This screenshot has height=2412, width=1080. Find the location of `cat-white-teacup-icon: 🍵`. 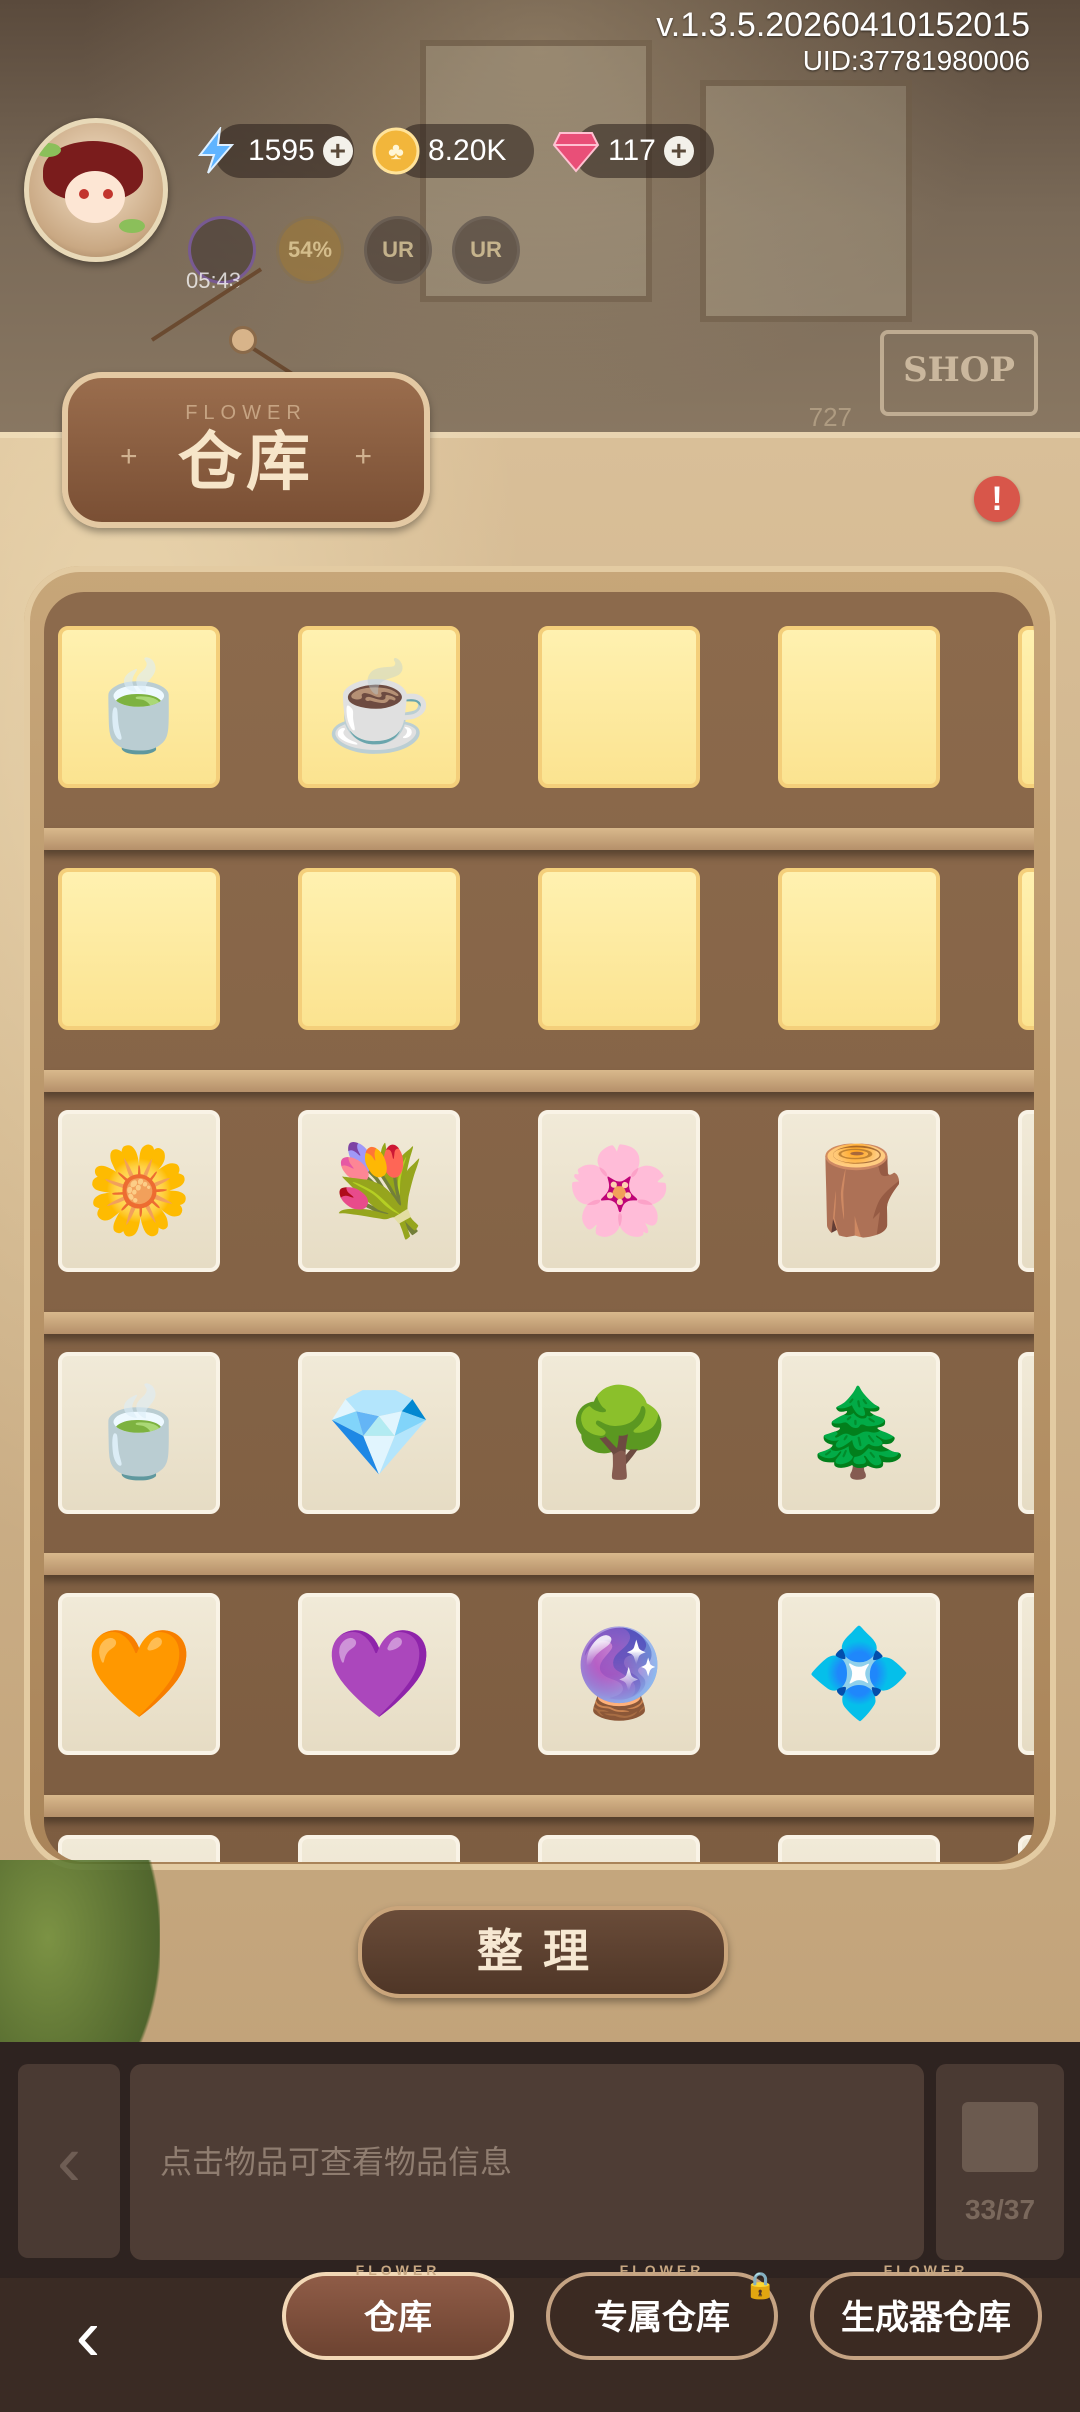

cat-white-teacup-icon: 🍵 is located at coordinates (139, 1432).